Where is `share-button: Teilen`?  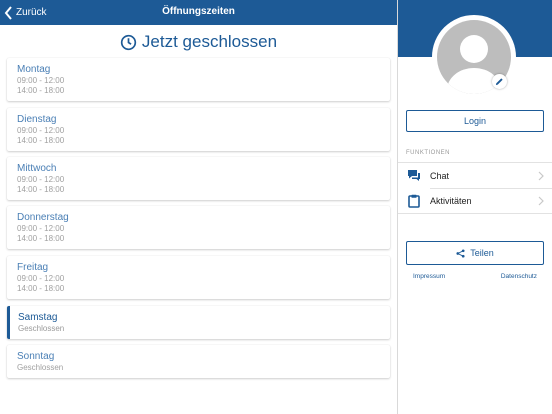
share-button: Teilen is located at coordinates (475, 253).